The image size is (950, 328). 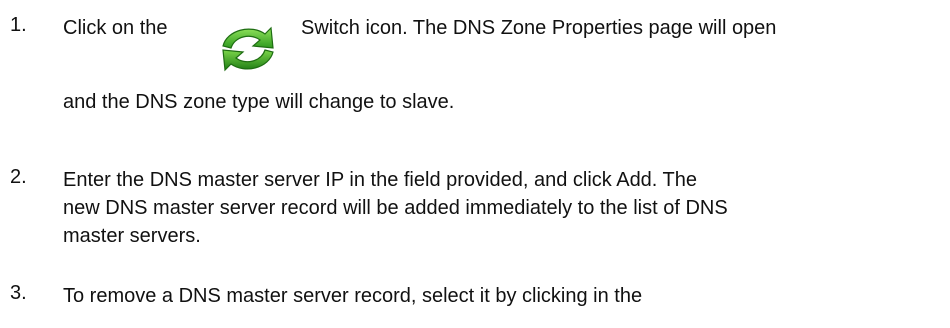 I want to click on step-number: 3., so click(x=18, y=293).